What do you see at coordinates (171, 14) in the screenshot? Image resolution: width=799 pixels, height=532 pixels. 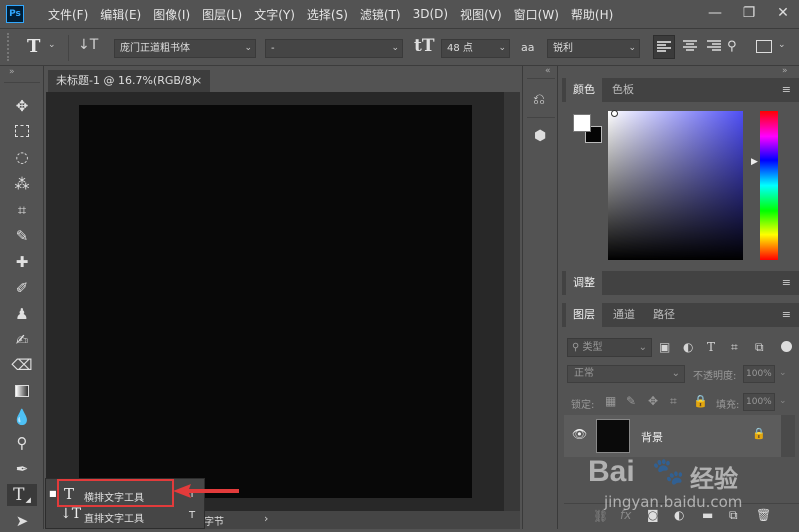 I see `menu-image: 图像(I)` at bounding box center [171, 14].